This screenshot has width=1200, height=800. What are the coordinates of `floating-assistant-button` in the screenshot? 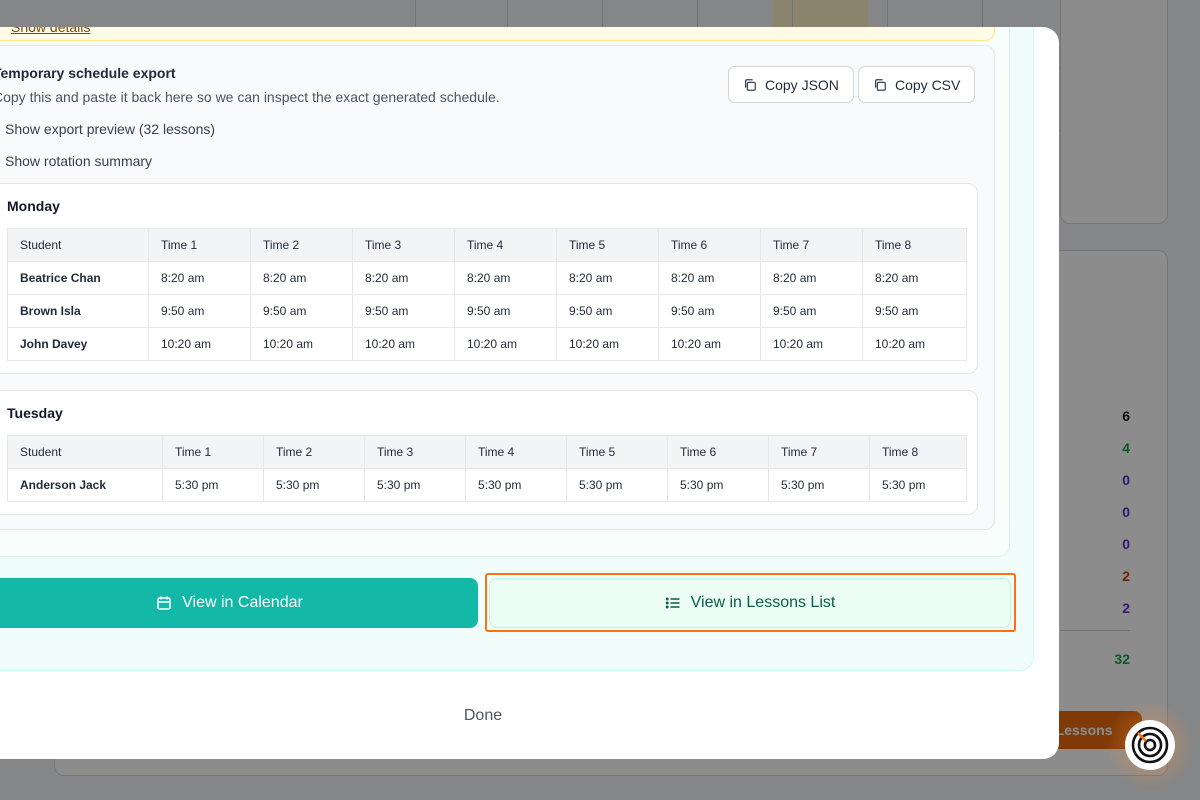 It's located at (1150, 745).